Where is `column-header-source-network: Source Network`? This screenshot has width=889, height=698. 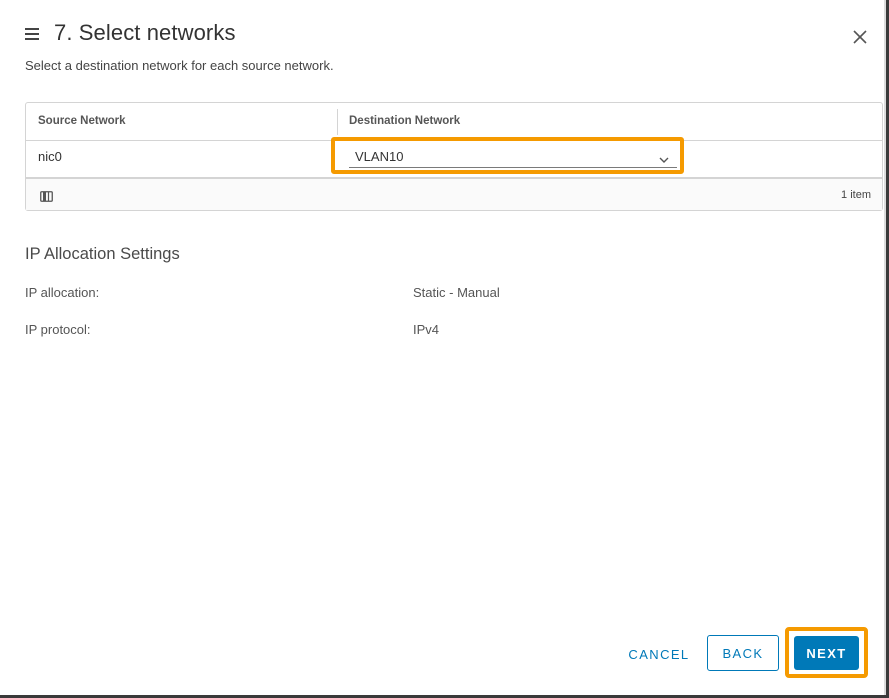 column-header-source-network: Source Network is located at coordinates (82, 121).